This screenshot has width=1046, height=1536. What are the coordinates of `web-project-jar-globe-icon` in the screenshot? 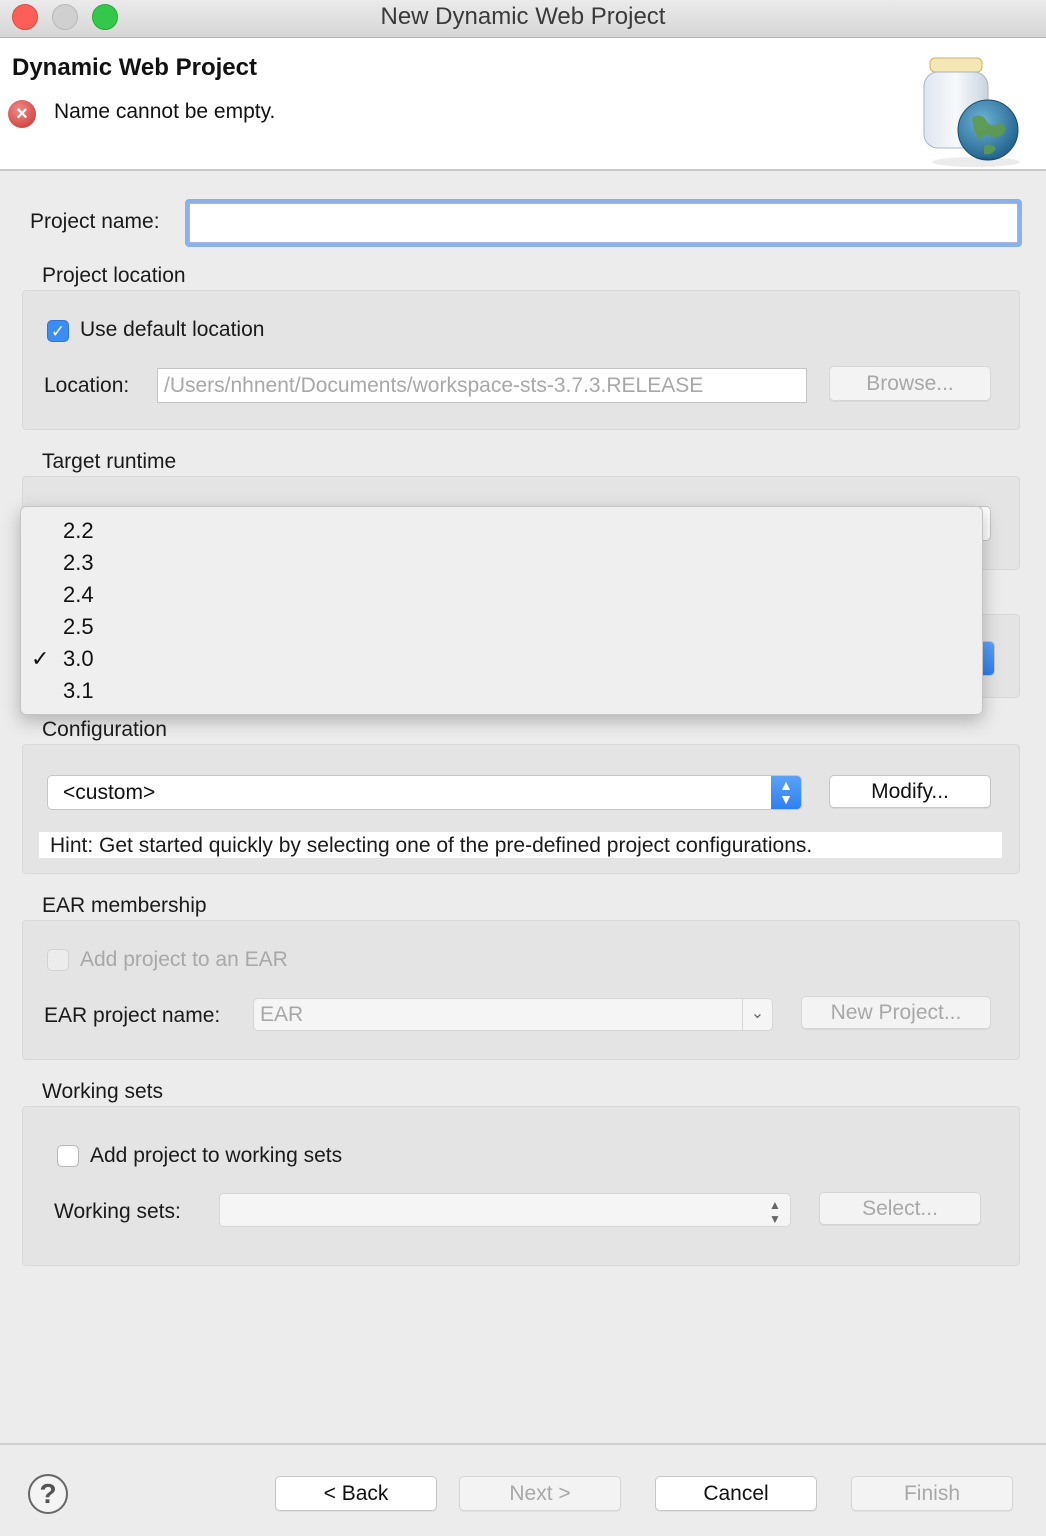 It's located at (971, 112).